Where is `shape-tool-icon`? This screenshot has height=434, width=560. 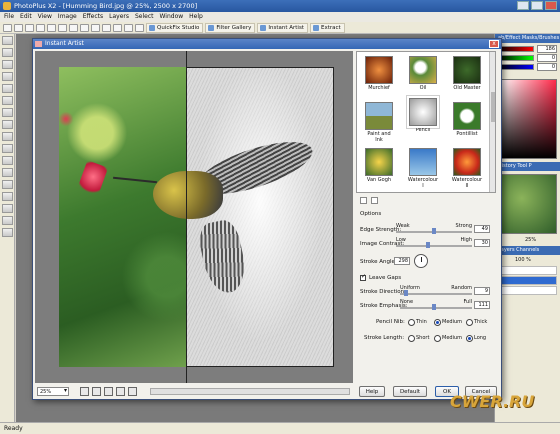
shape-tool-icon is located at coordinates (7, 196).